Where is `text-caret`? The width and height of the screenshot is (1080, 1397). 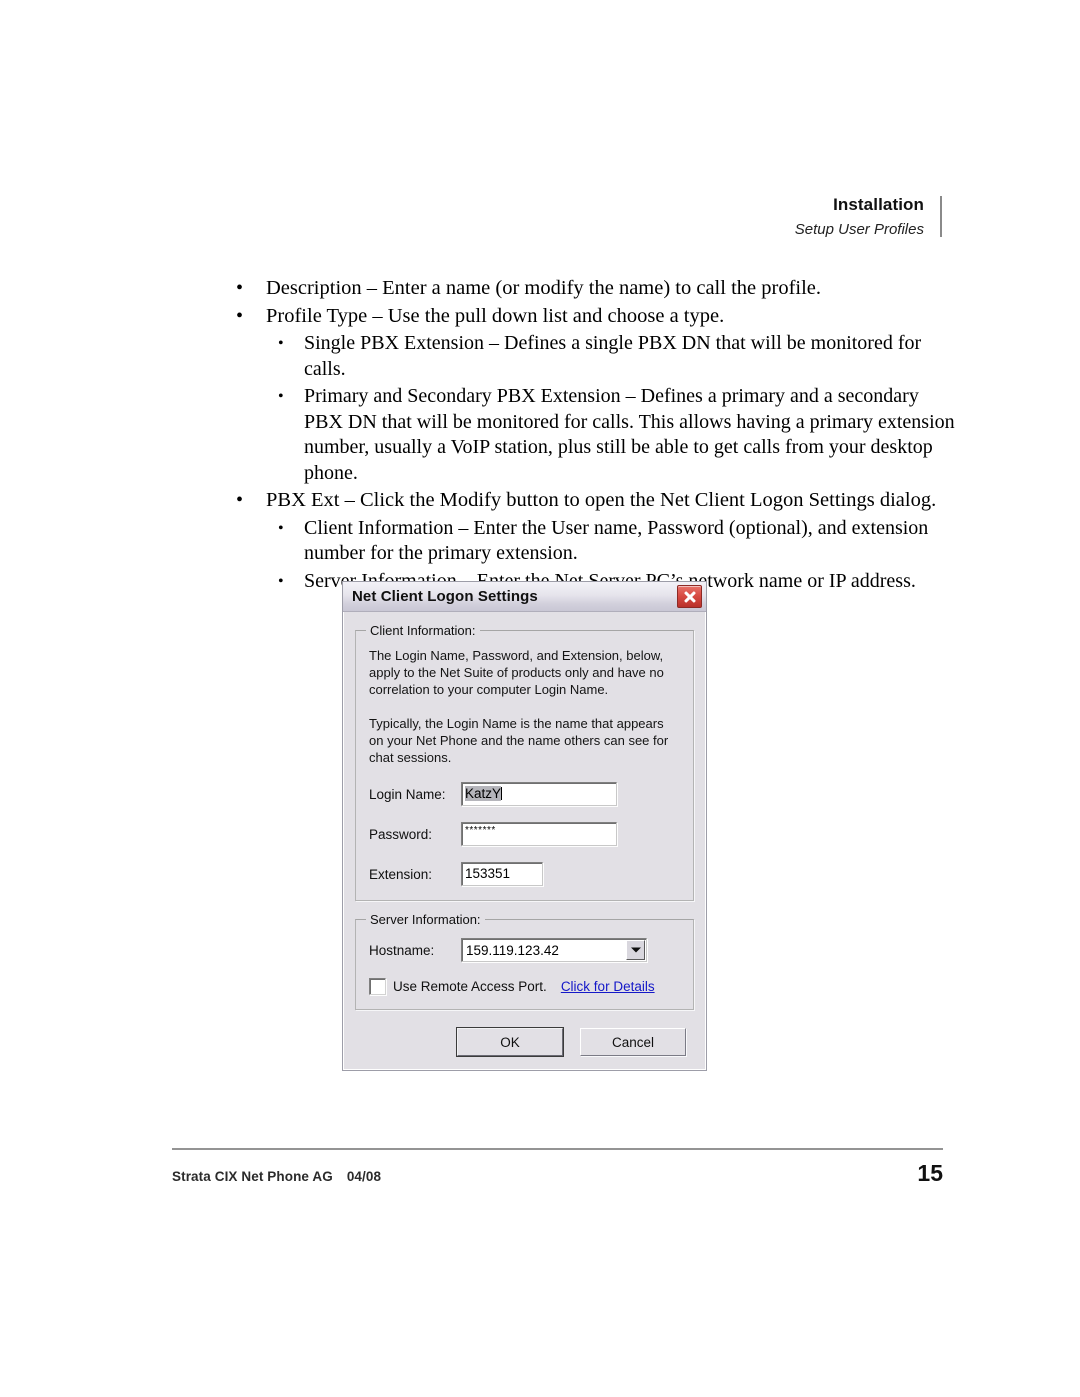
text-caret is located at coordinates (502, 793).